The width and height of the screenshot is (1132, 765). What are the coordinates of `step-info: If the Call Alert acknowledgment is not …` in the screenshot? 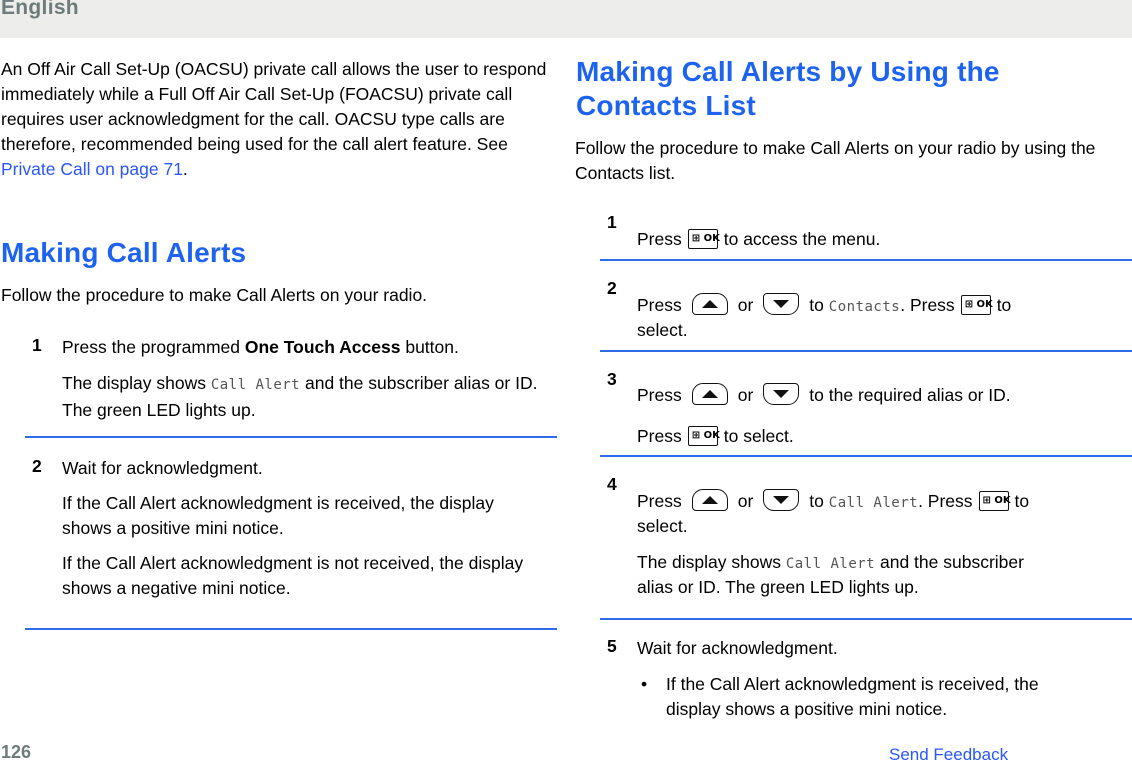 It's located at (293, 575).